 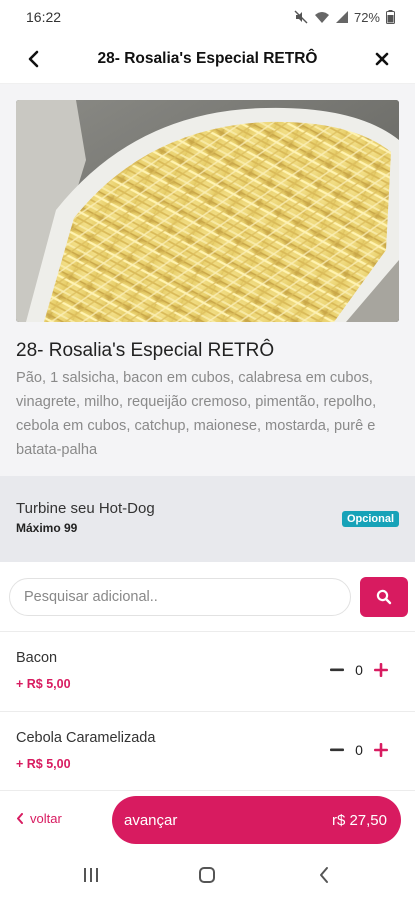 I want to click on back-button, so click(x=34, y=59).